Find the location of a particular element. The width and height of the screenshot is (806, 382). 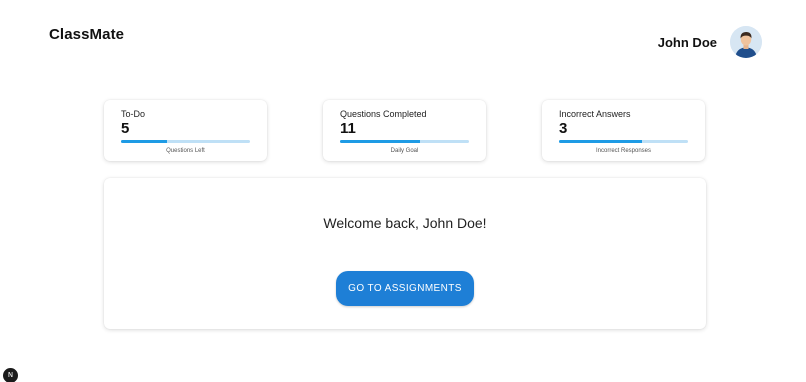

stat-caption: Questions Left is located at coordinates (185, 151).